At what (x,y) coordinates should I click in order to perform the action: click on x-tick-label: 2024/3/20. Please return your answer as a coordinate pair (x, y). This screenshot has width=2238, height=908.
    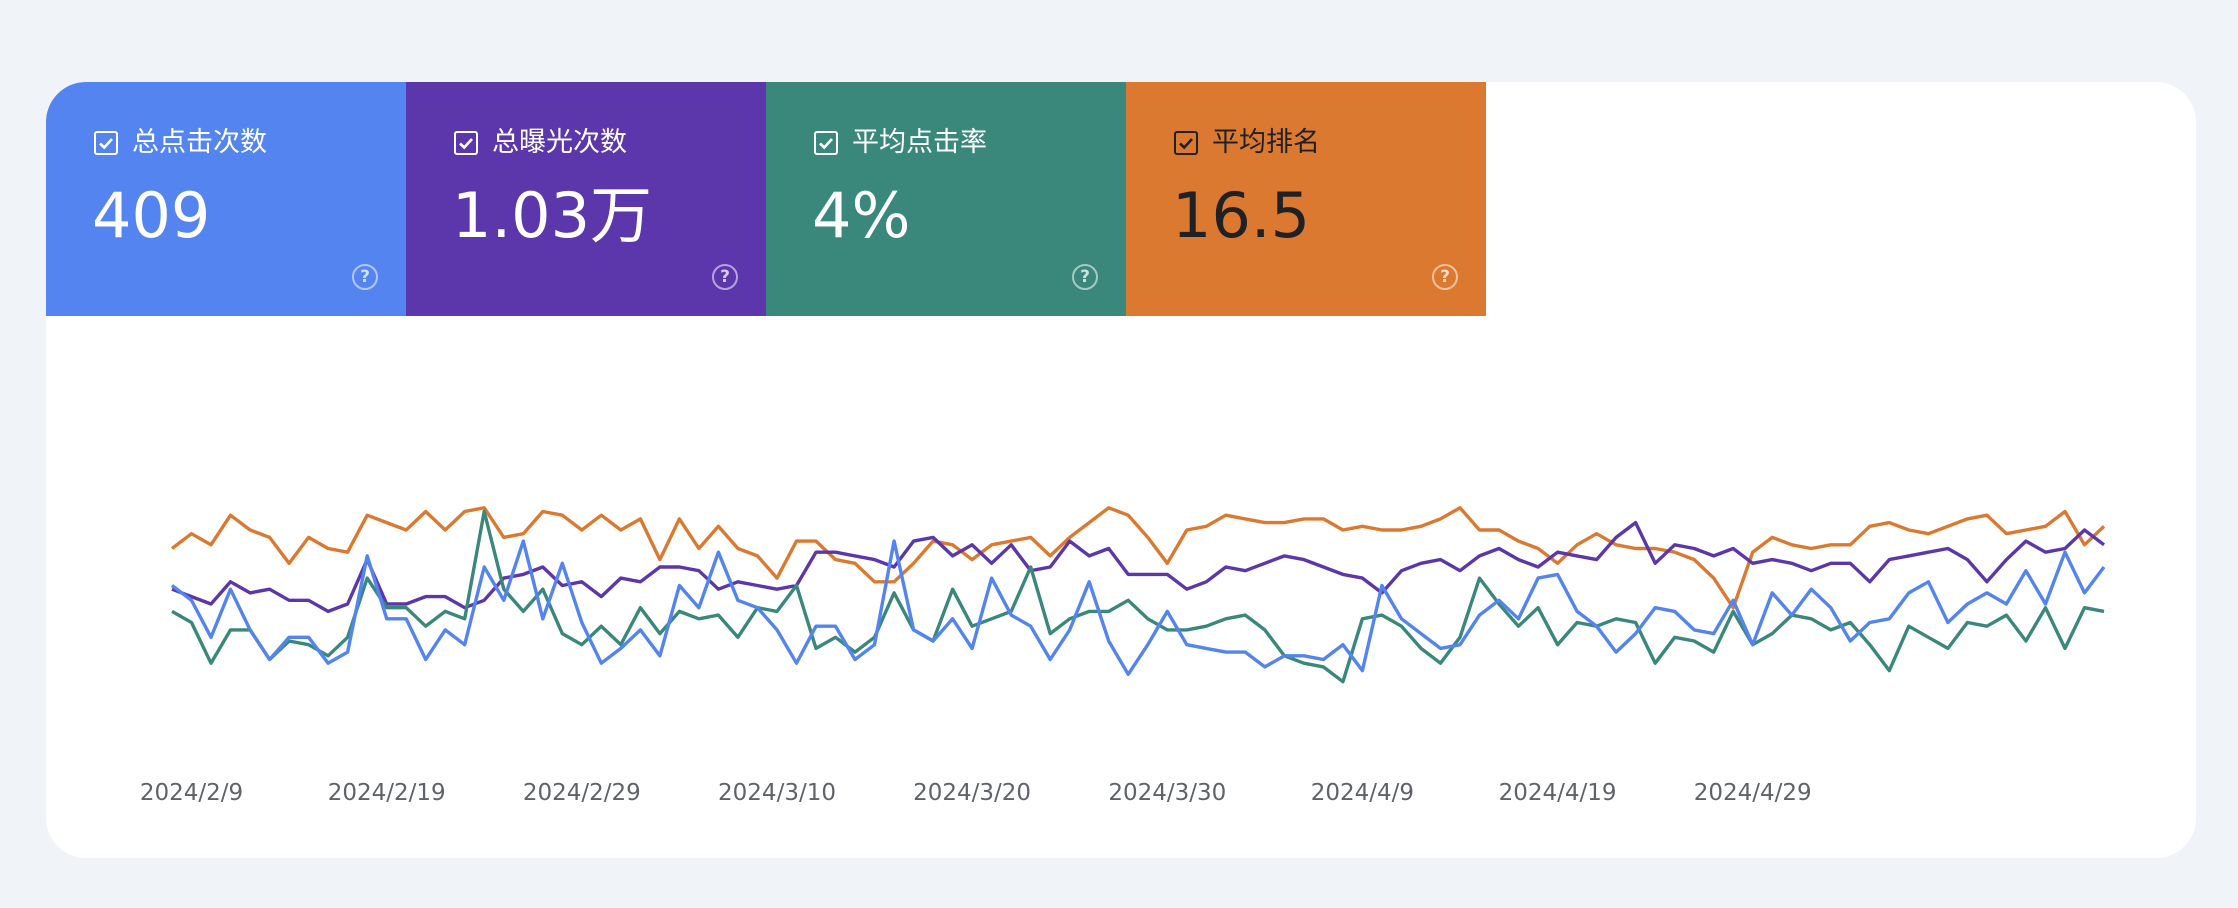
    Looking at the image, I should click on (972, 793).